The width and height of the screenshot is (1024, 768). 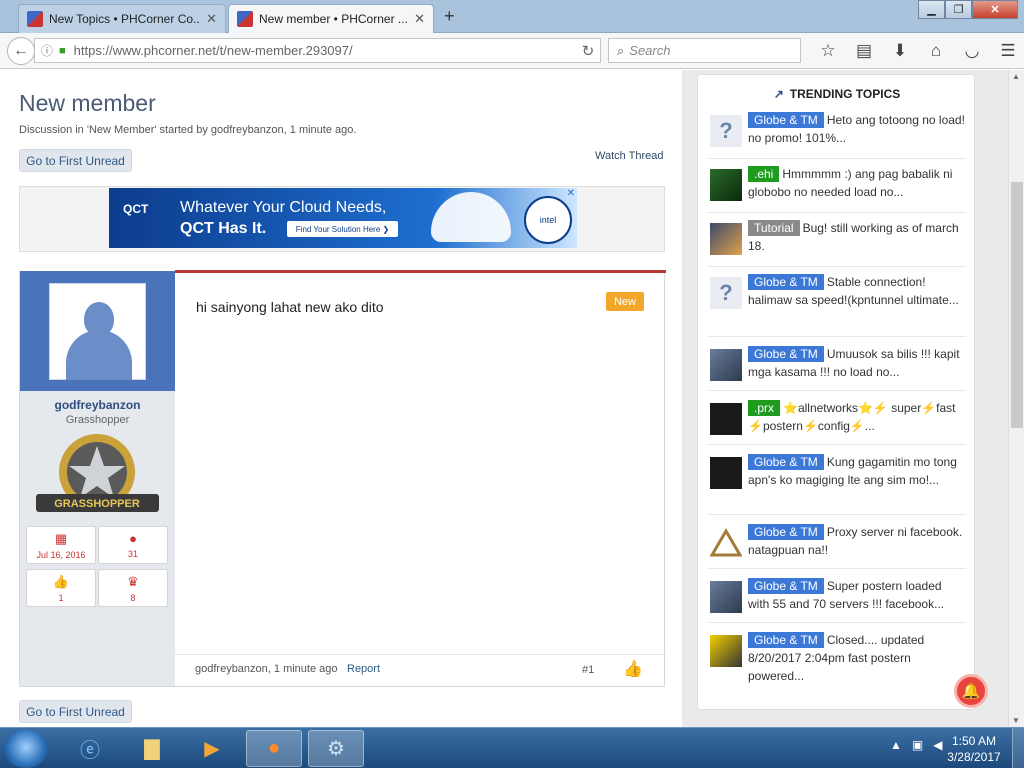 What do you see at coordinates (75, 711) in the screenshot?
I see `first-unread-button-bottom: Go to First Unread` at bounding box center [75, 711].